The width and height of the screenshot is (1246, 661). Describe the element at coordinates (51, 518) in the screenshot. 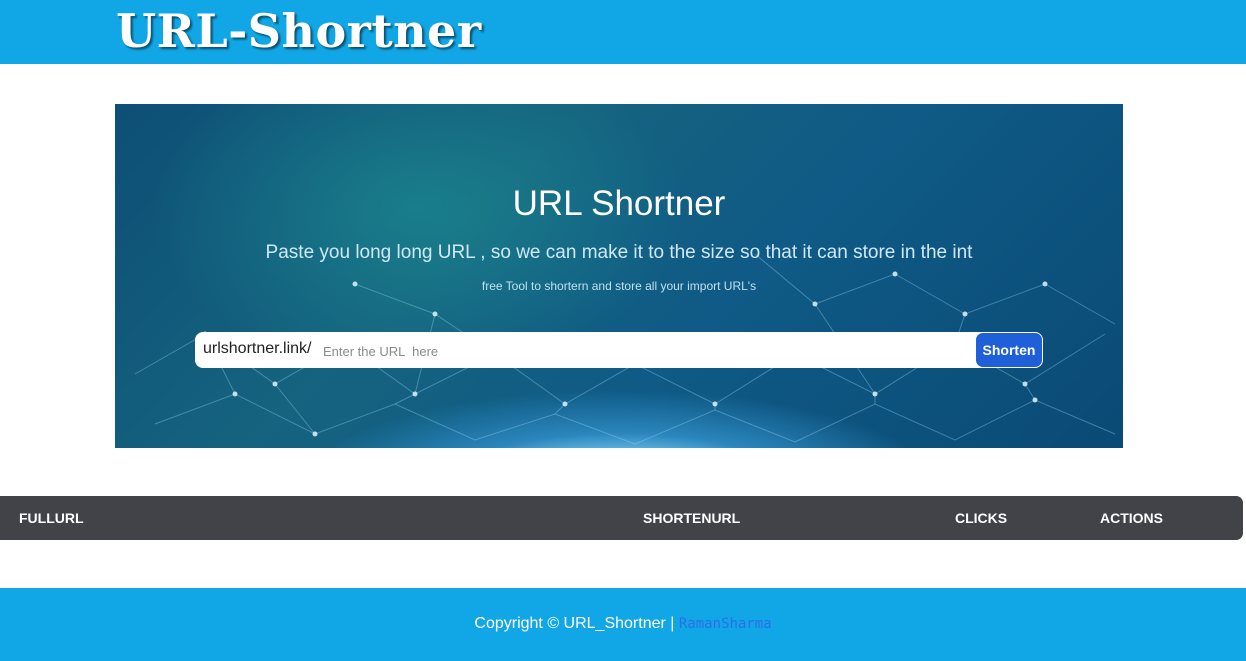

I see `column-header-fullurl: FULLURL` at that location.